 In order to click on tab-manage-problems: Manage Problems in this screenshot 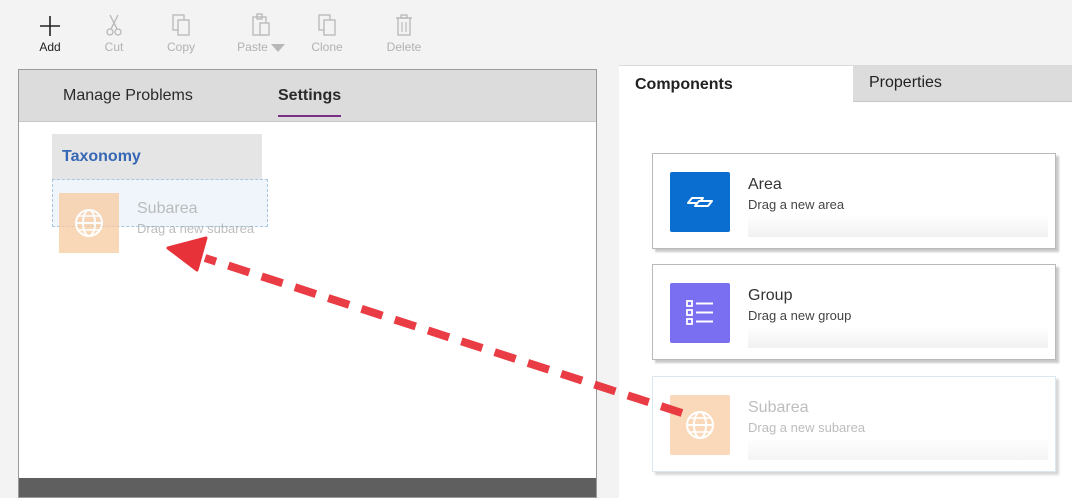, I will do `click(128, 96)`.